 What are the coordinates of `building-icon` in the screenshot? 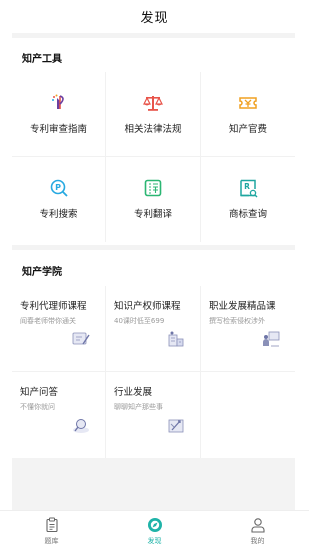 It's located at (176, 339).